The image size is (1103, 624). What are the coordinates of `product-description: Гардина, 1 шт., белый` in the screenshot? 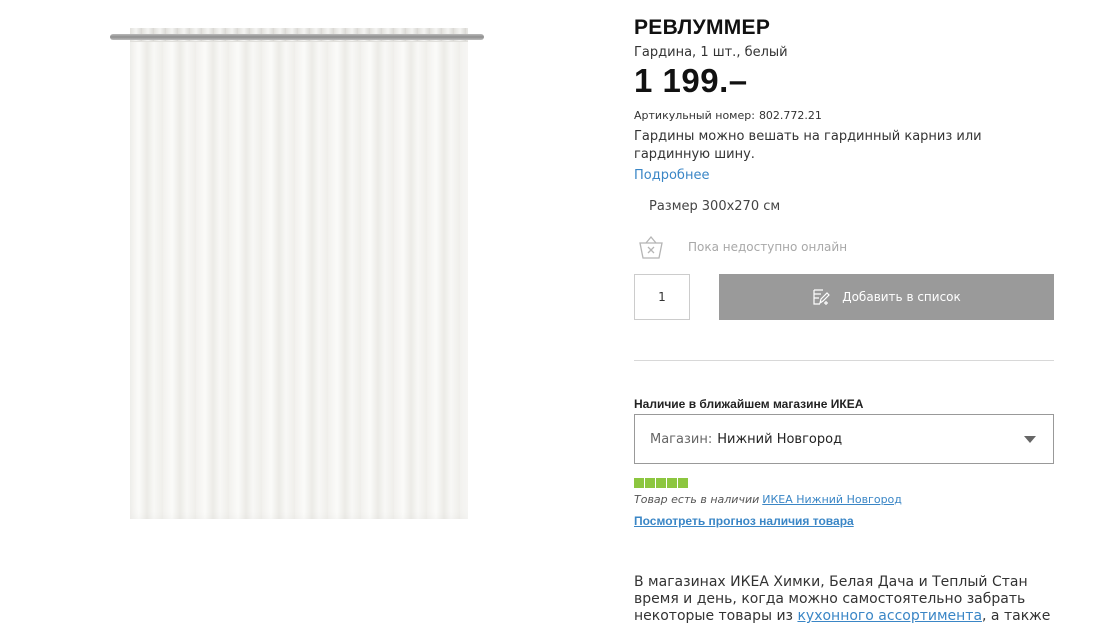 It's located at (711, 52).